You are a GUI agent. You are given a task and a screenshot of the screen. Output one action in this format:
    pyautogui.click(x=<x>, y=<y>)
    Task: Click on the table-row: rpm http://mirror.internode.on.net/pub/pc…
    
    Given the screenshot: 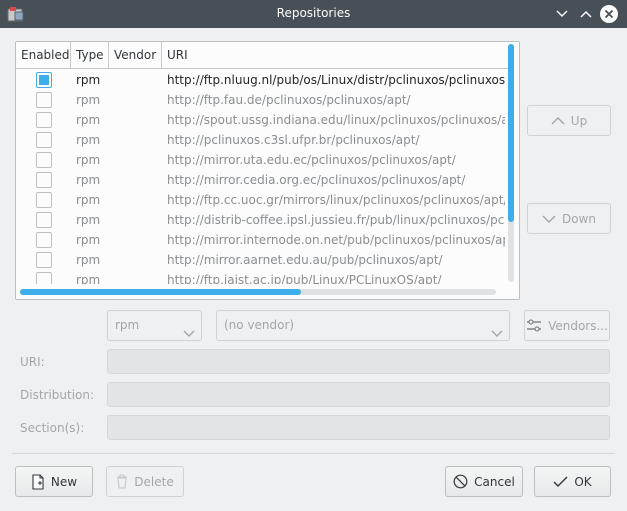 What is the action you would take?
    pyautogui.click(x=262, y=240)
    